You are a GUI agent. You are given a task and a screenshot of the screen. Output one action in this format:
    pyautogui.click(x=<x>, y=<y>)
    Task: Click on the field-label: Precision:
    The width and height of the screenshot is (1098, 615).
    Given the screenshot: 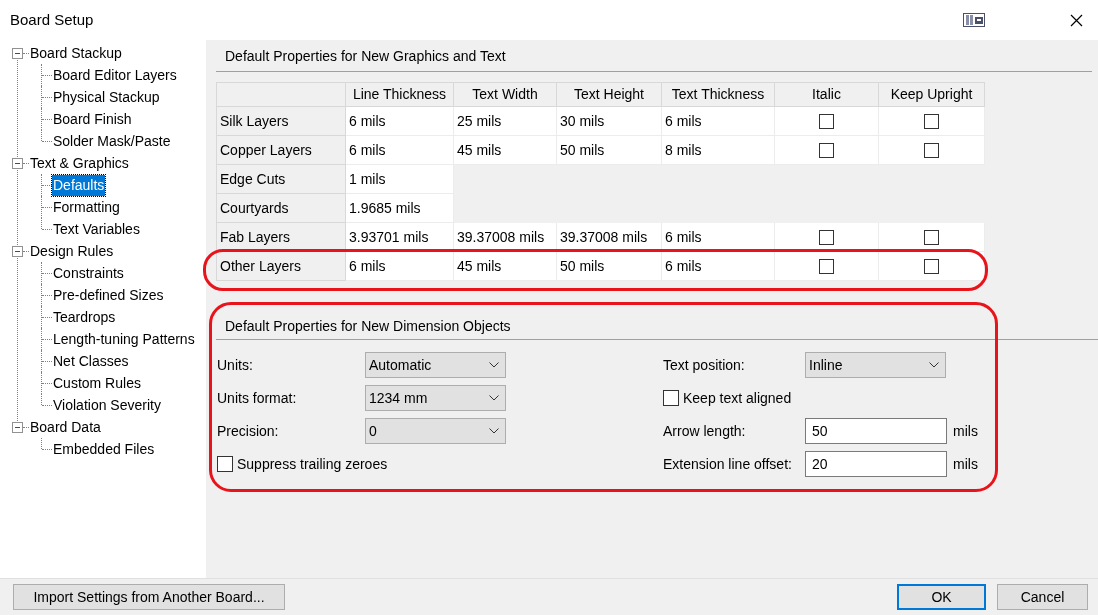 What is the action you would take?
    pyautogui.click(x=248, y=431)
    